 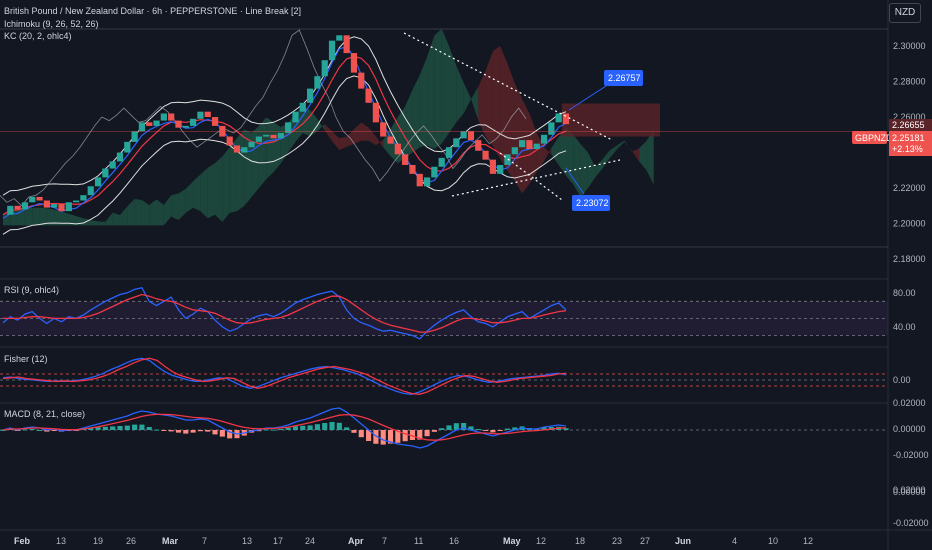 I want to click on keltner-legend: KC (20, 2, ohlc4), so click(x=38, y=36).